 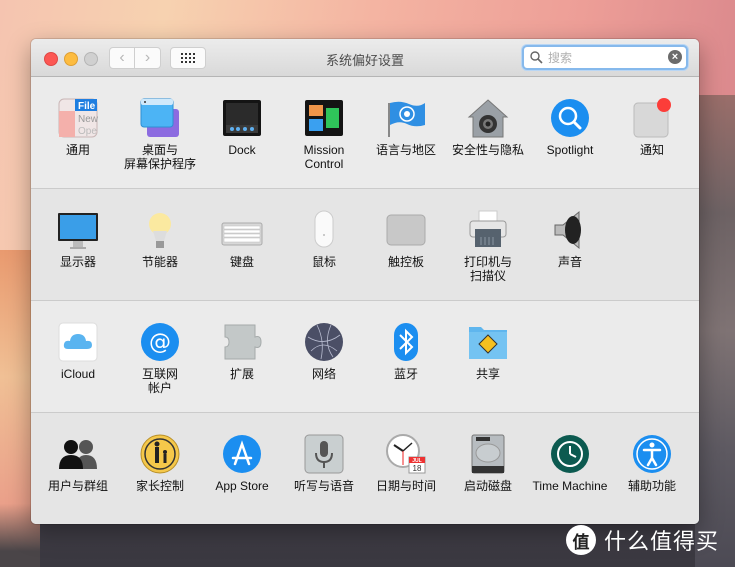 I want to click on sound-icon, so click(x=570, y=230).